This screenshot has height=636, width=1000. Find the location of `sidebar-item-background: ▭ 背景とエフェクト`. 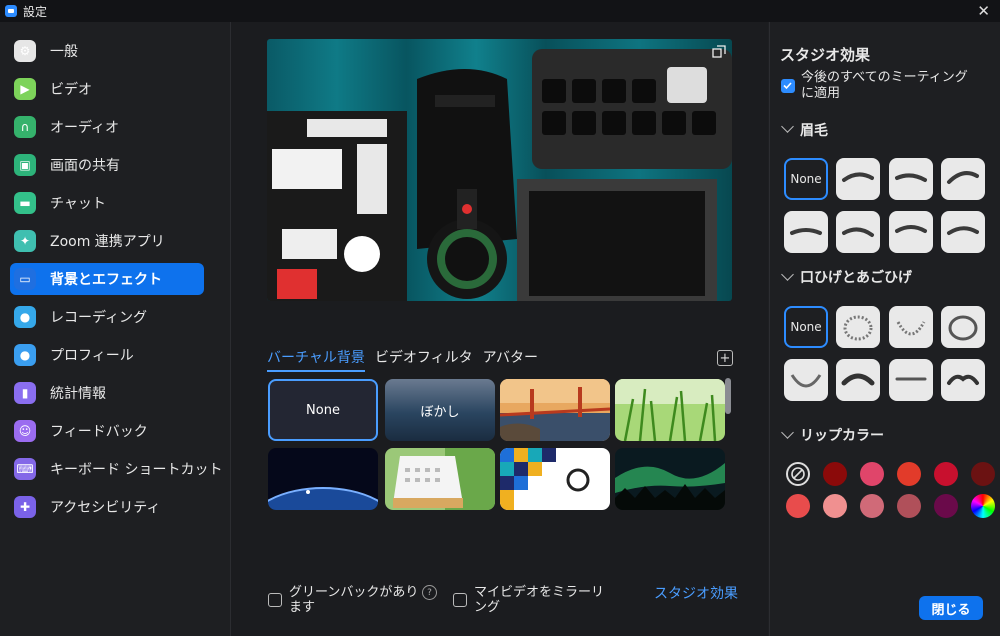

sidebar-item-background: ▭ 背景とエフェクト is located at coordinates (107, 279).